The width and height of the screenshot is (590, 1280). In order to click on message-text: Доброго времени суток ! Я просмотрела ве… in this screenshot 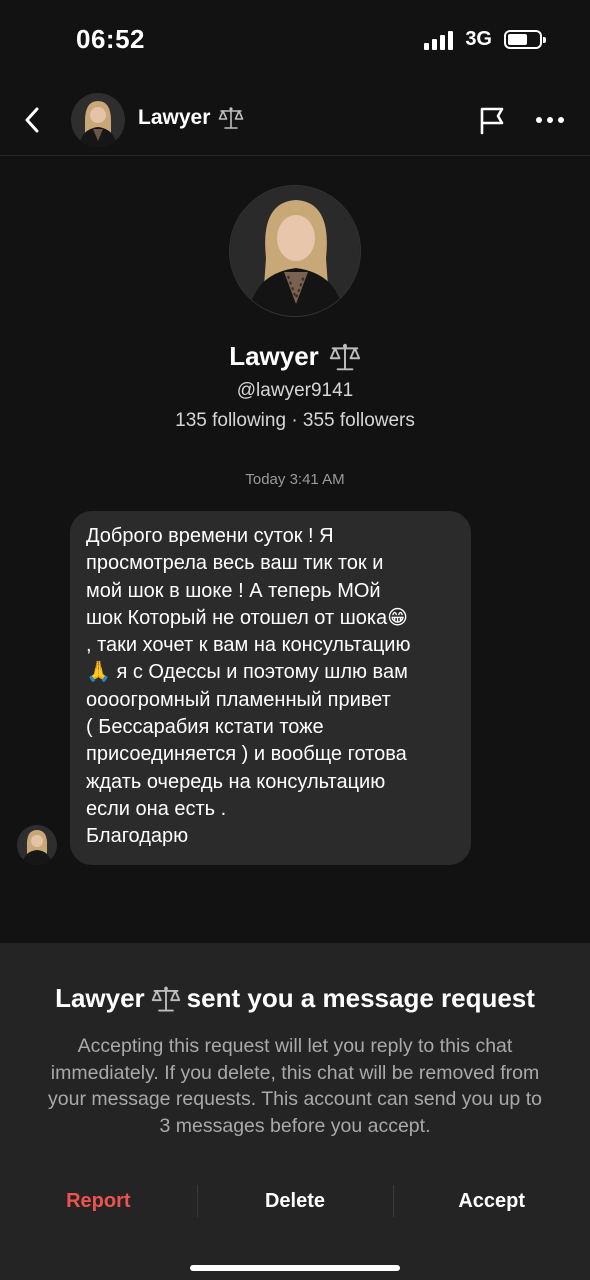, I will do `click(248, 686)`.